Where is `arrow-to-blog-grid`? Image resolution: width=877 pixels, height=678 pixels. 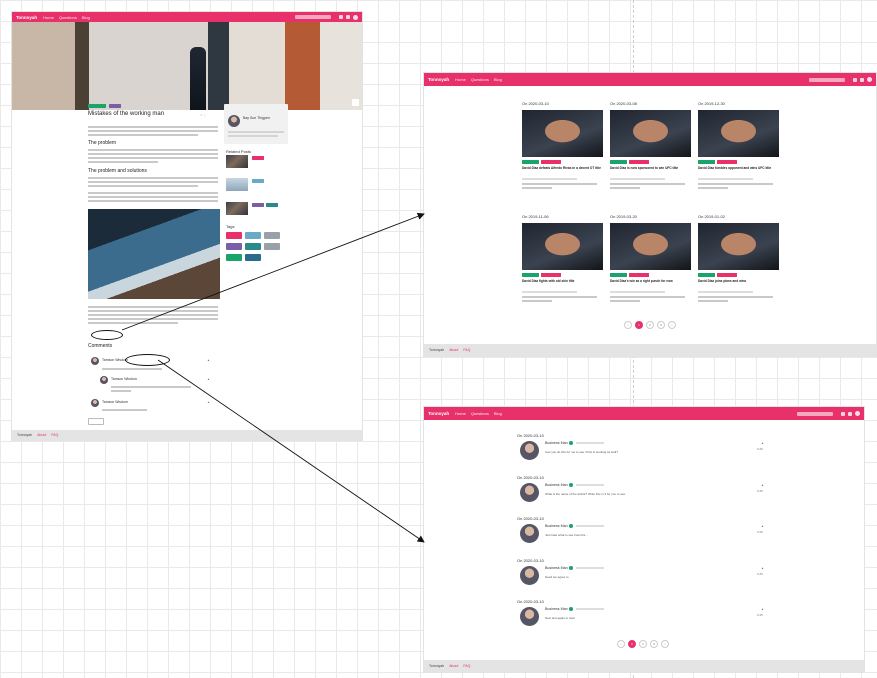
arrow-to-blog-grid is located at coordinates (273, 271).